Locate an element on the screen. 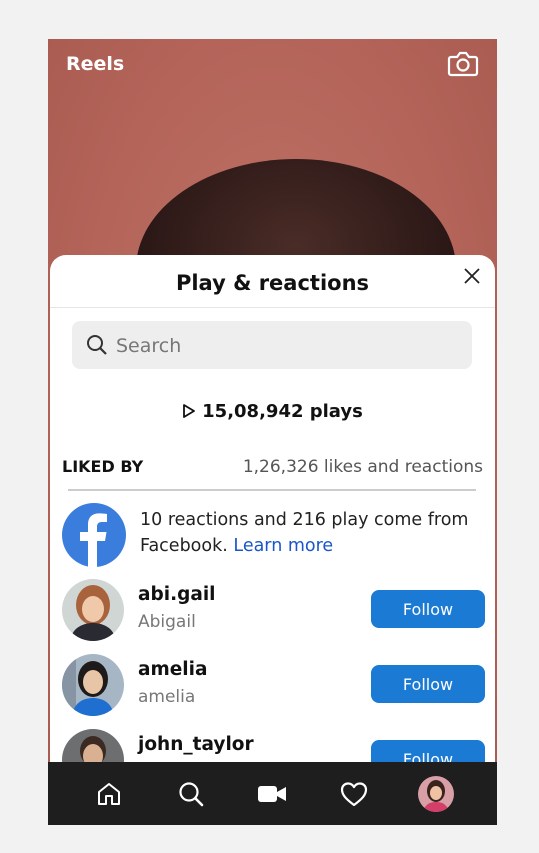 Image resolution: width=539 pixels, height=853 pixels. search-bar is located at coordinates (272, 346).